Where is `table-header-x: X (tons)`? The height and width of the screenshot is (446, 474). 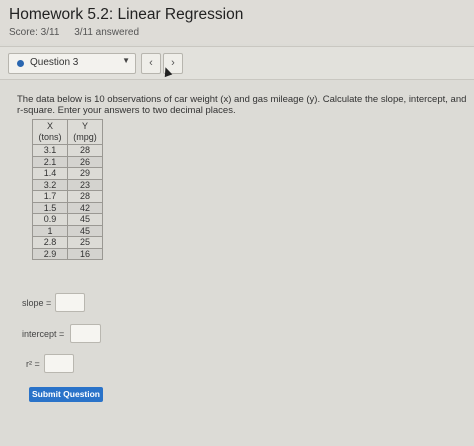
table-header-x: X (tons) is located at coordinates (50, 132).